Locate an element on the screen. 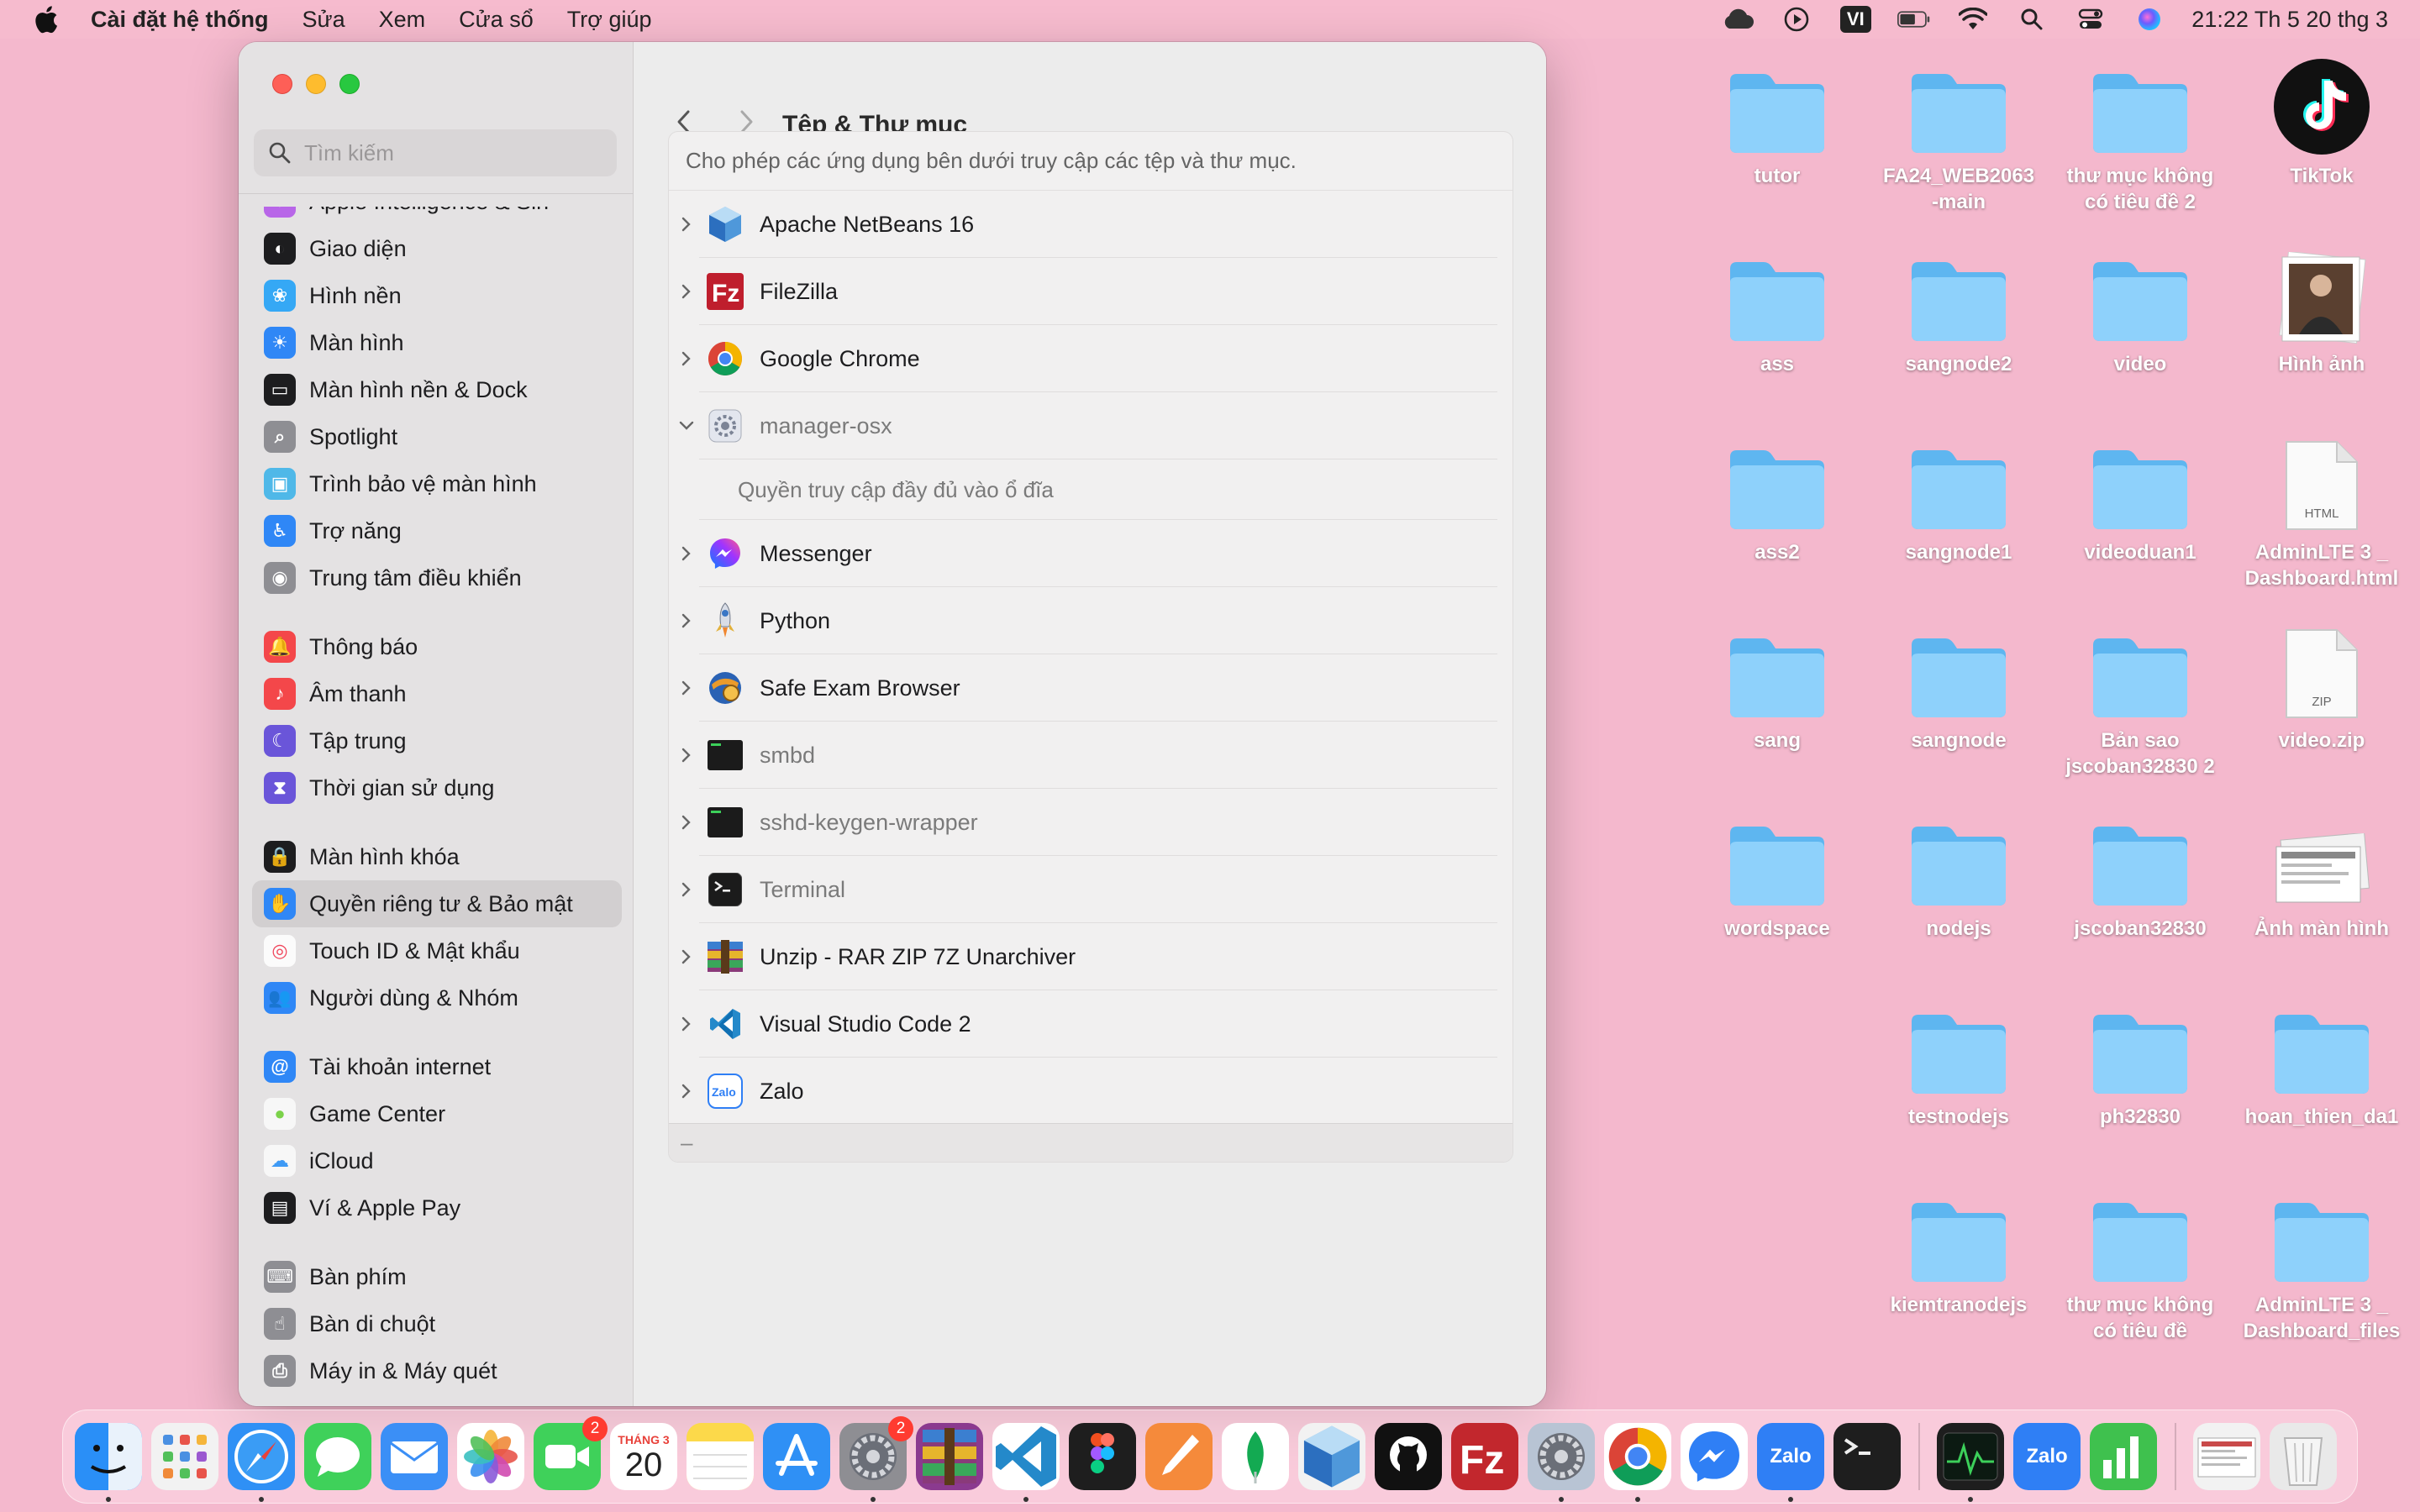 The height and width of the screenshot is (1512, 2420). apple-logo-icon is located at coordinates (46, 19).